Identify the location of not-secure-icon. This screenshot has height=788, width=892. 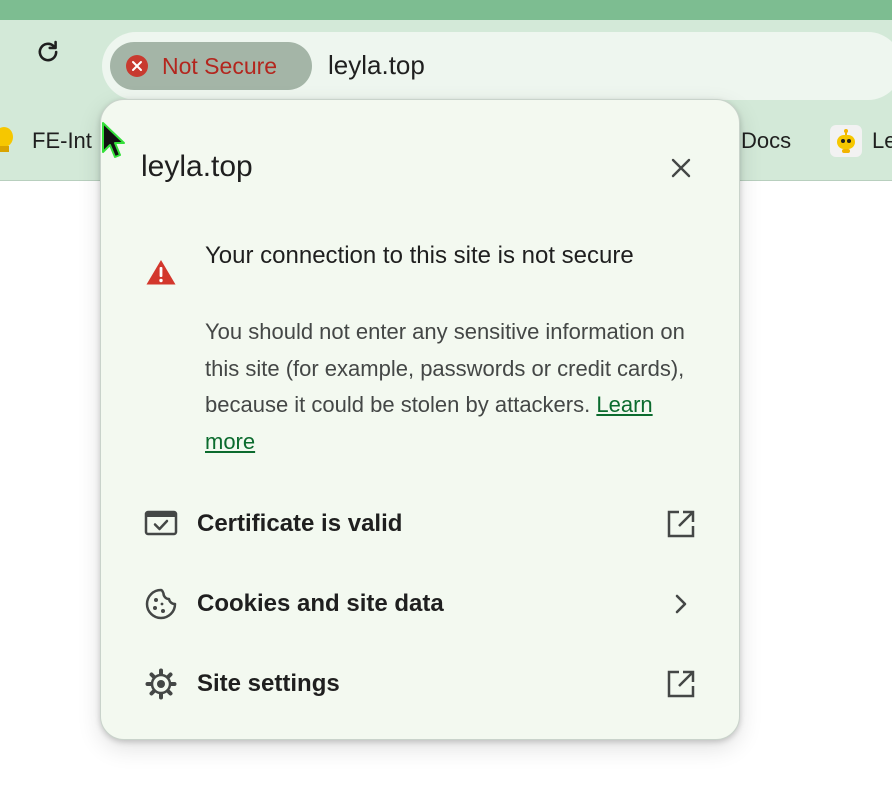
(137, 66).